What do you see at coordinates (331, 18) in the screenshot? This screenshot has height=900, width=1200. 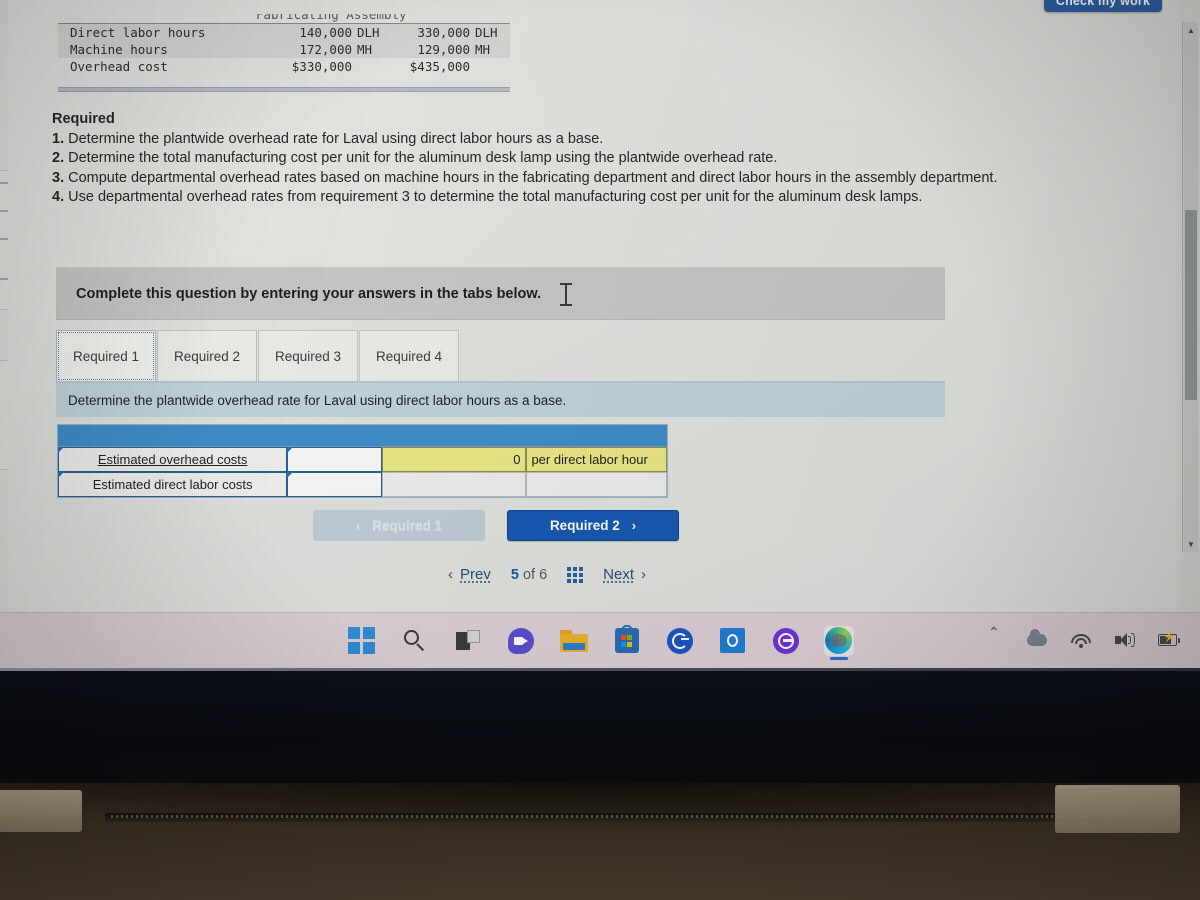 I see `cropped-header-text: Fabricating Assembly` at bounding box center [331, 18].